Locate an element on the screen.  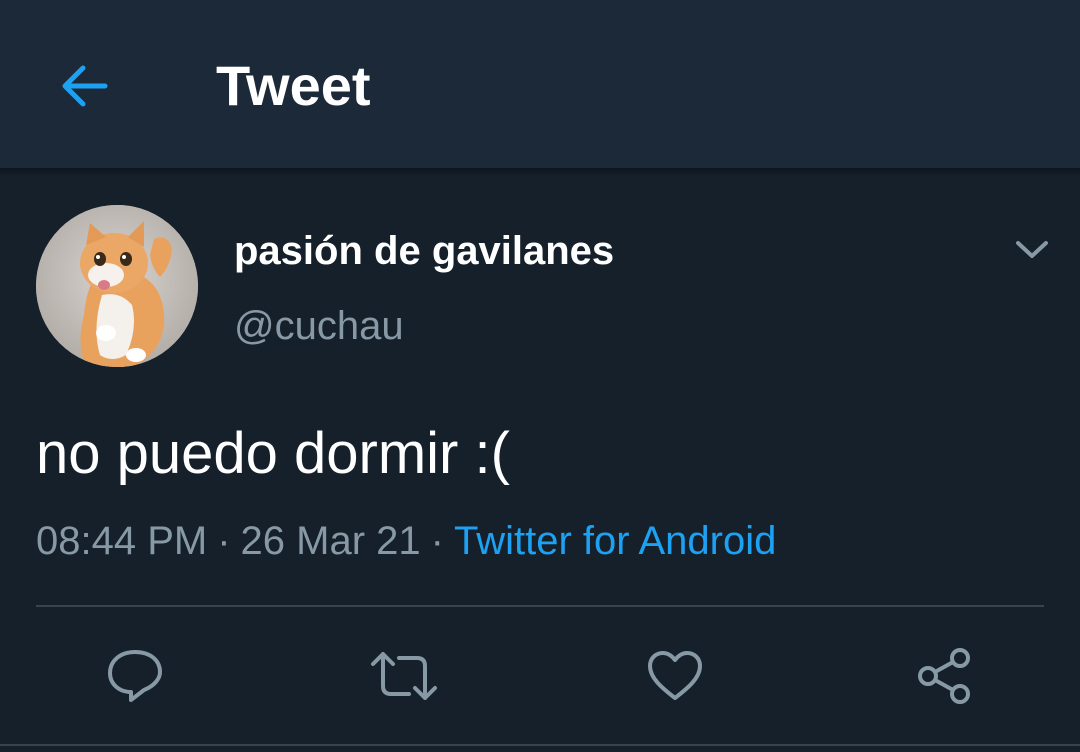
tweet-source-link: Twitter for Android is located at coordinates (615, 541).